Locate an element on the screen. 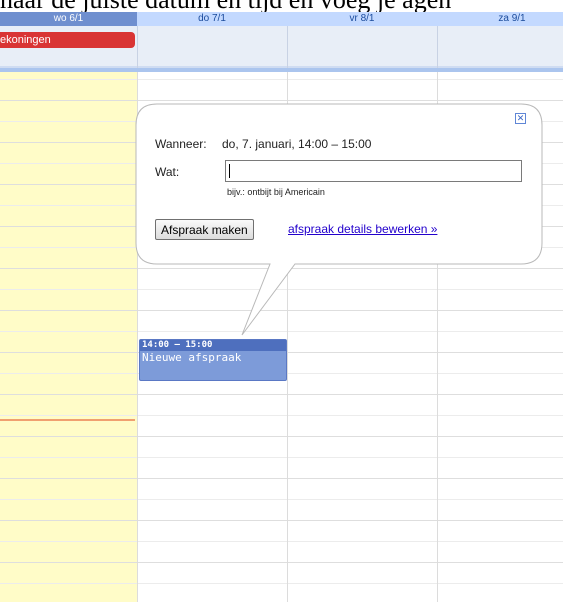 The height and width of the screenshot is (602, 563). when-value: do, 7. januari, 14:00 – 15:00 is located at coordinates (297, 144).